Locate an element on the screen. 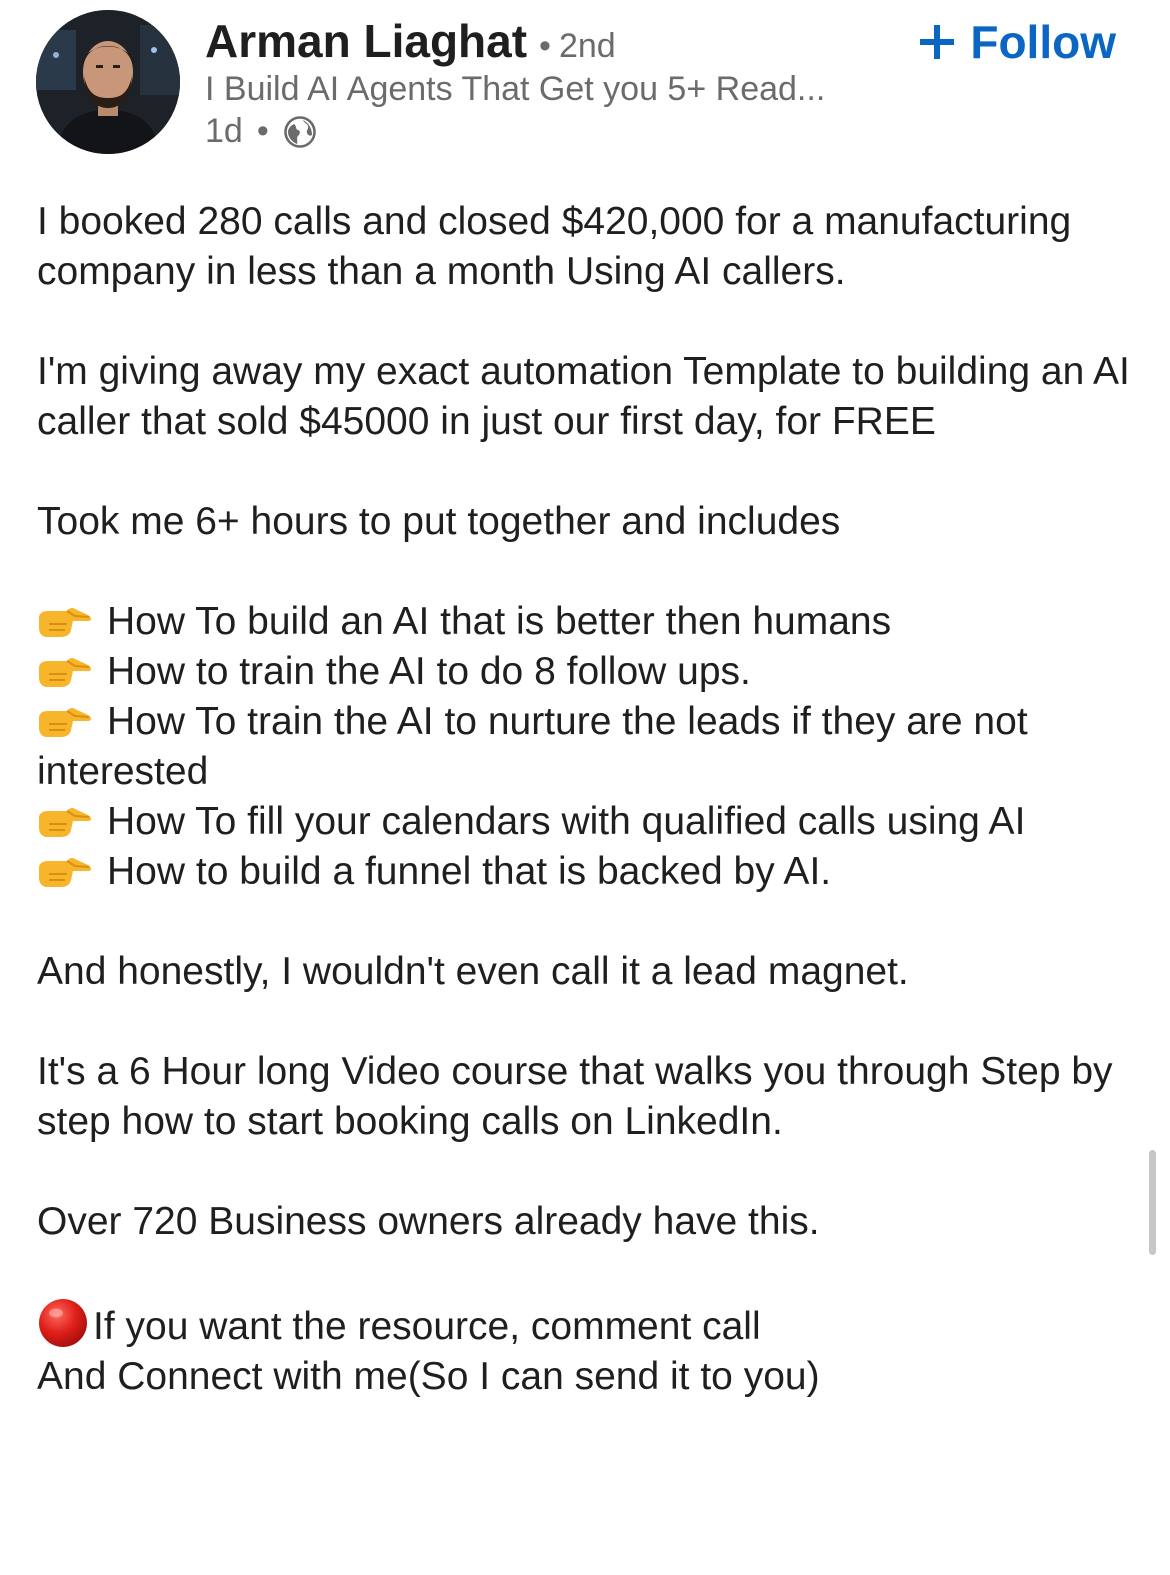  bullet-item: How to train the AI to do 8 follow ups. is located at coordinates (587, 672).